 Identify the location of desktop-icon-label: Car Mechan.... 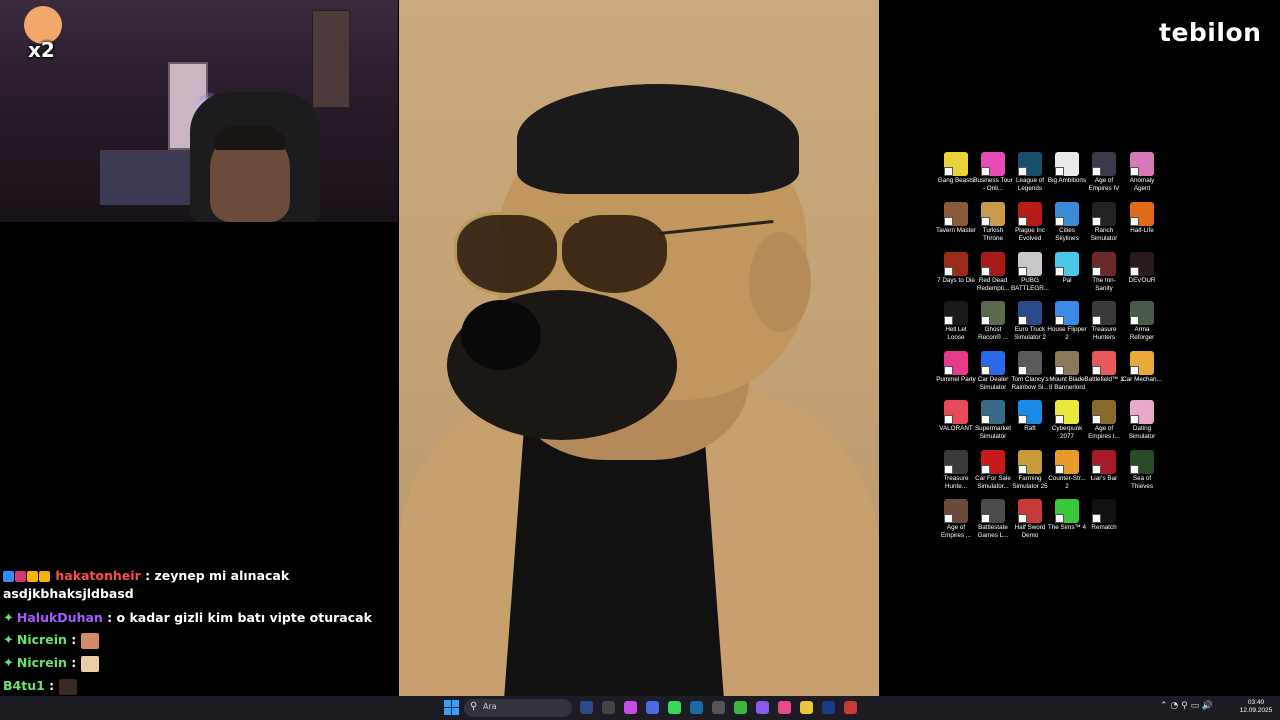
(1142, 379).